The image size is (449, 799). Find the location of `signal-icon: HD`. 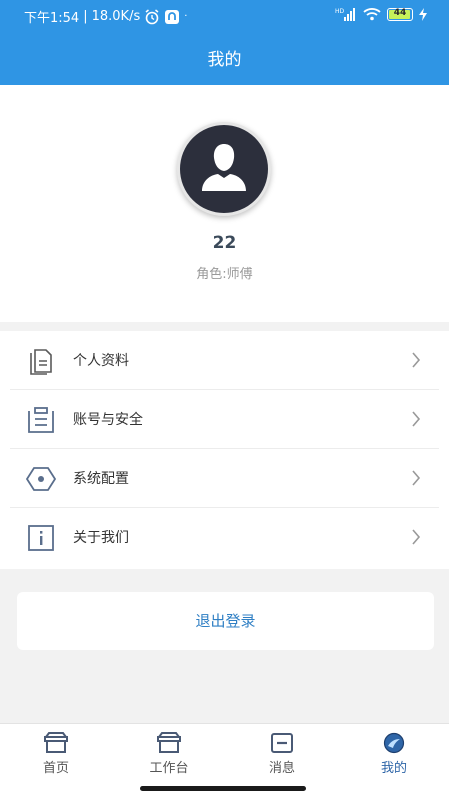

signal-icon: HD is located at coordinates (345, 14).